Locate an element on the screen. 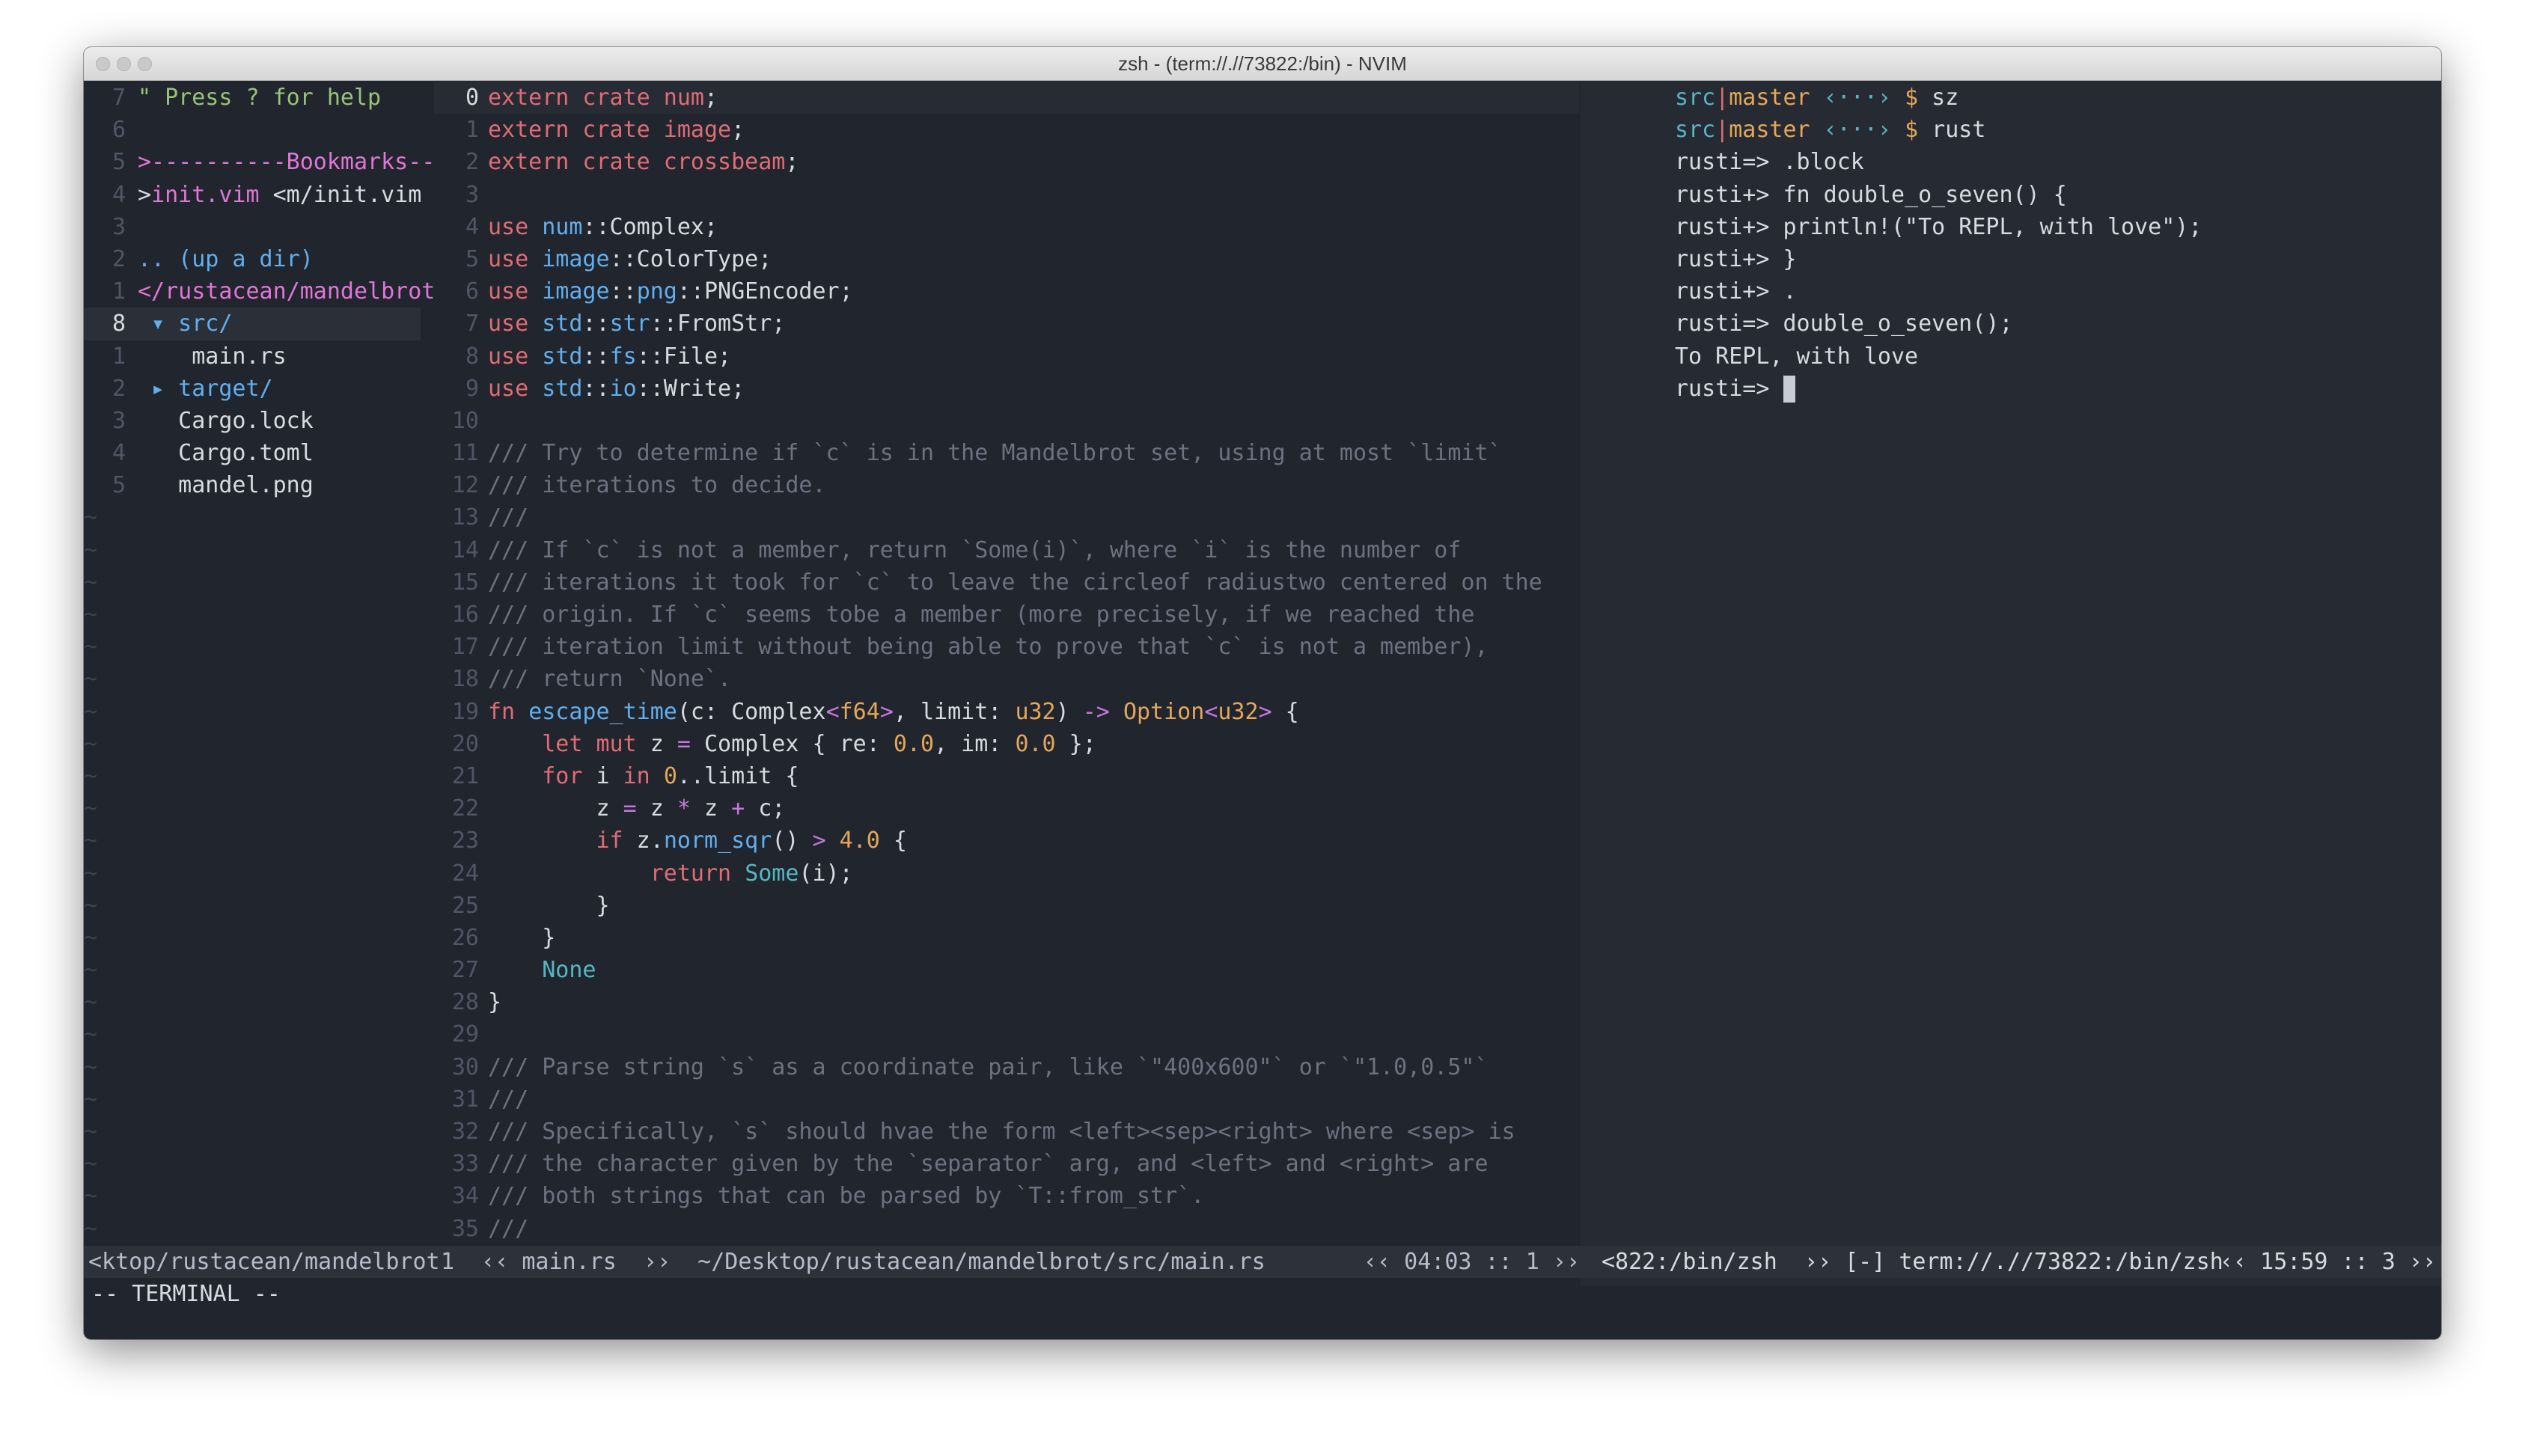 The width and height of the screenshot is (2525, 1456). terminal-line: To REPL, with love is located at coordinates (2011, 356).